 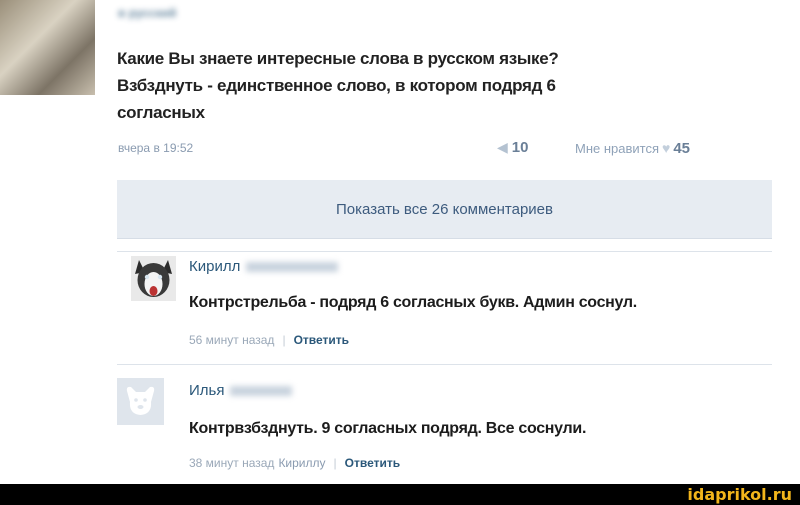 What do you see at coordinates (502, 147) in the screenshot?
I see `megaphone-icon: ◀` at bounding box center [502, 147].